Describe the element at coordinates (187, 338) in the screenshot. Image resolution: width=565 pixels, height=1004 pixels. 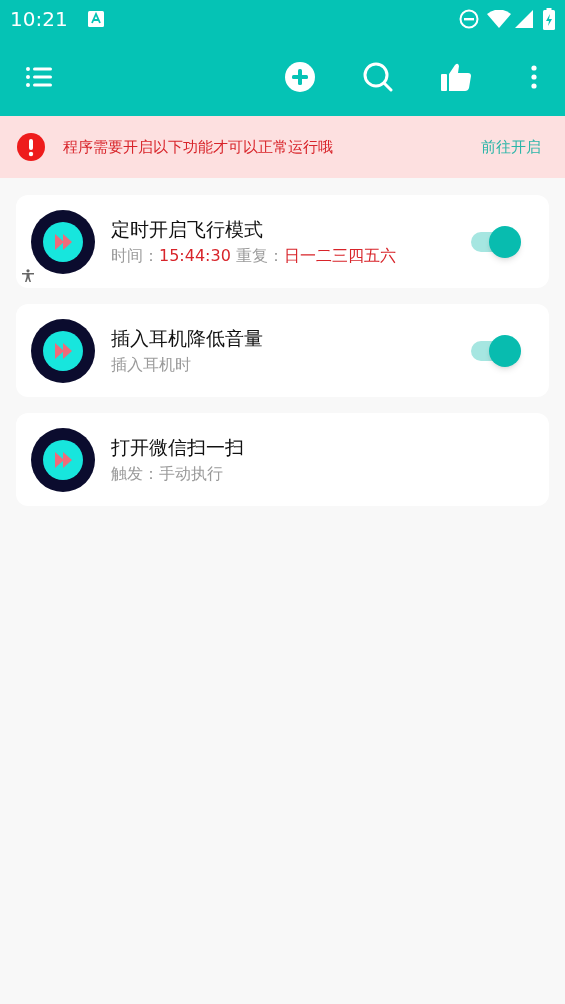
I see `task-title: 插入耳机降低音量` at that location.